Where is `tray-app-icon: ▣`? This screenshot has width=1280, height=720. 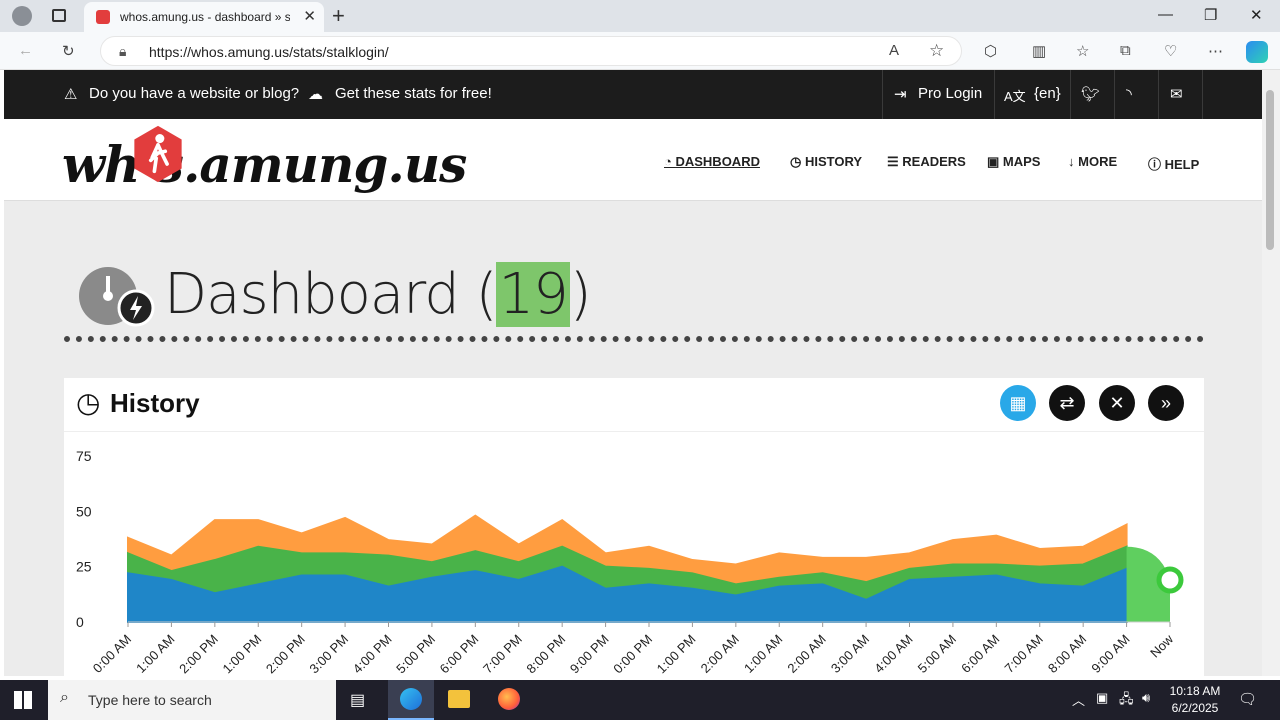 tray-app-icon: ▣ is located at coordinates (1102, 698).